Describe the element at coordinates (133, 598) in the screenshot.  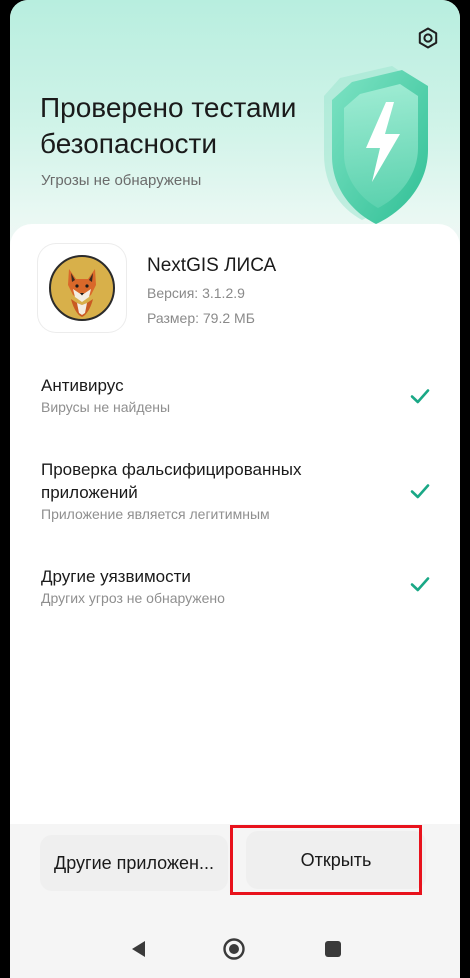
I see `check-desc: Других угроз не обнаружено` at that location.